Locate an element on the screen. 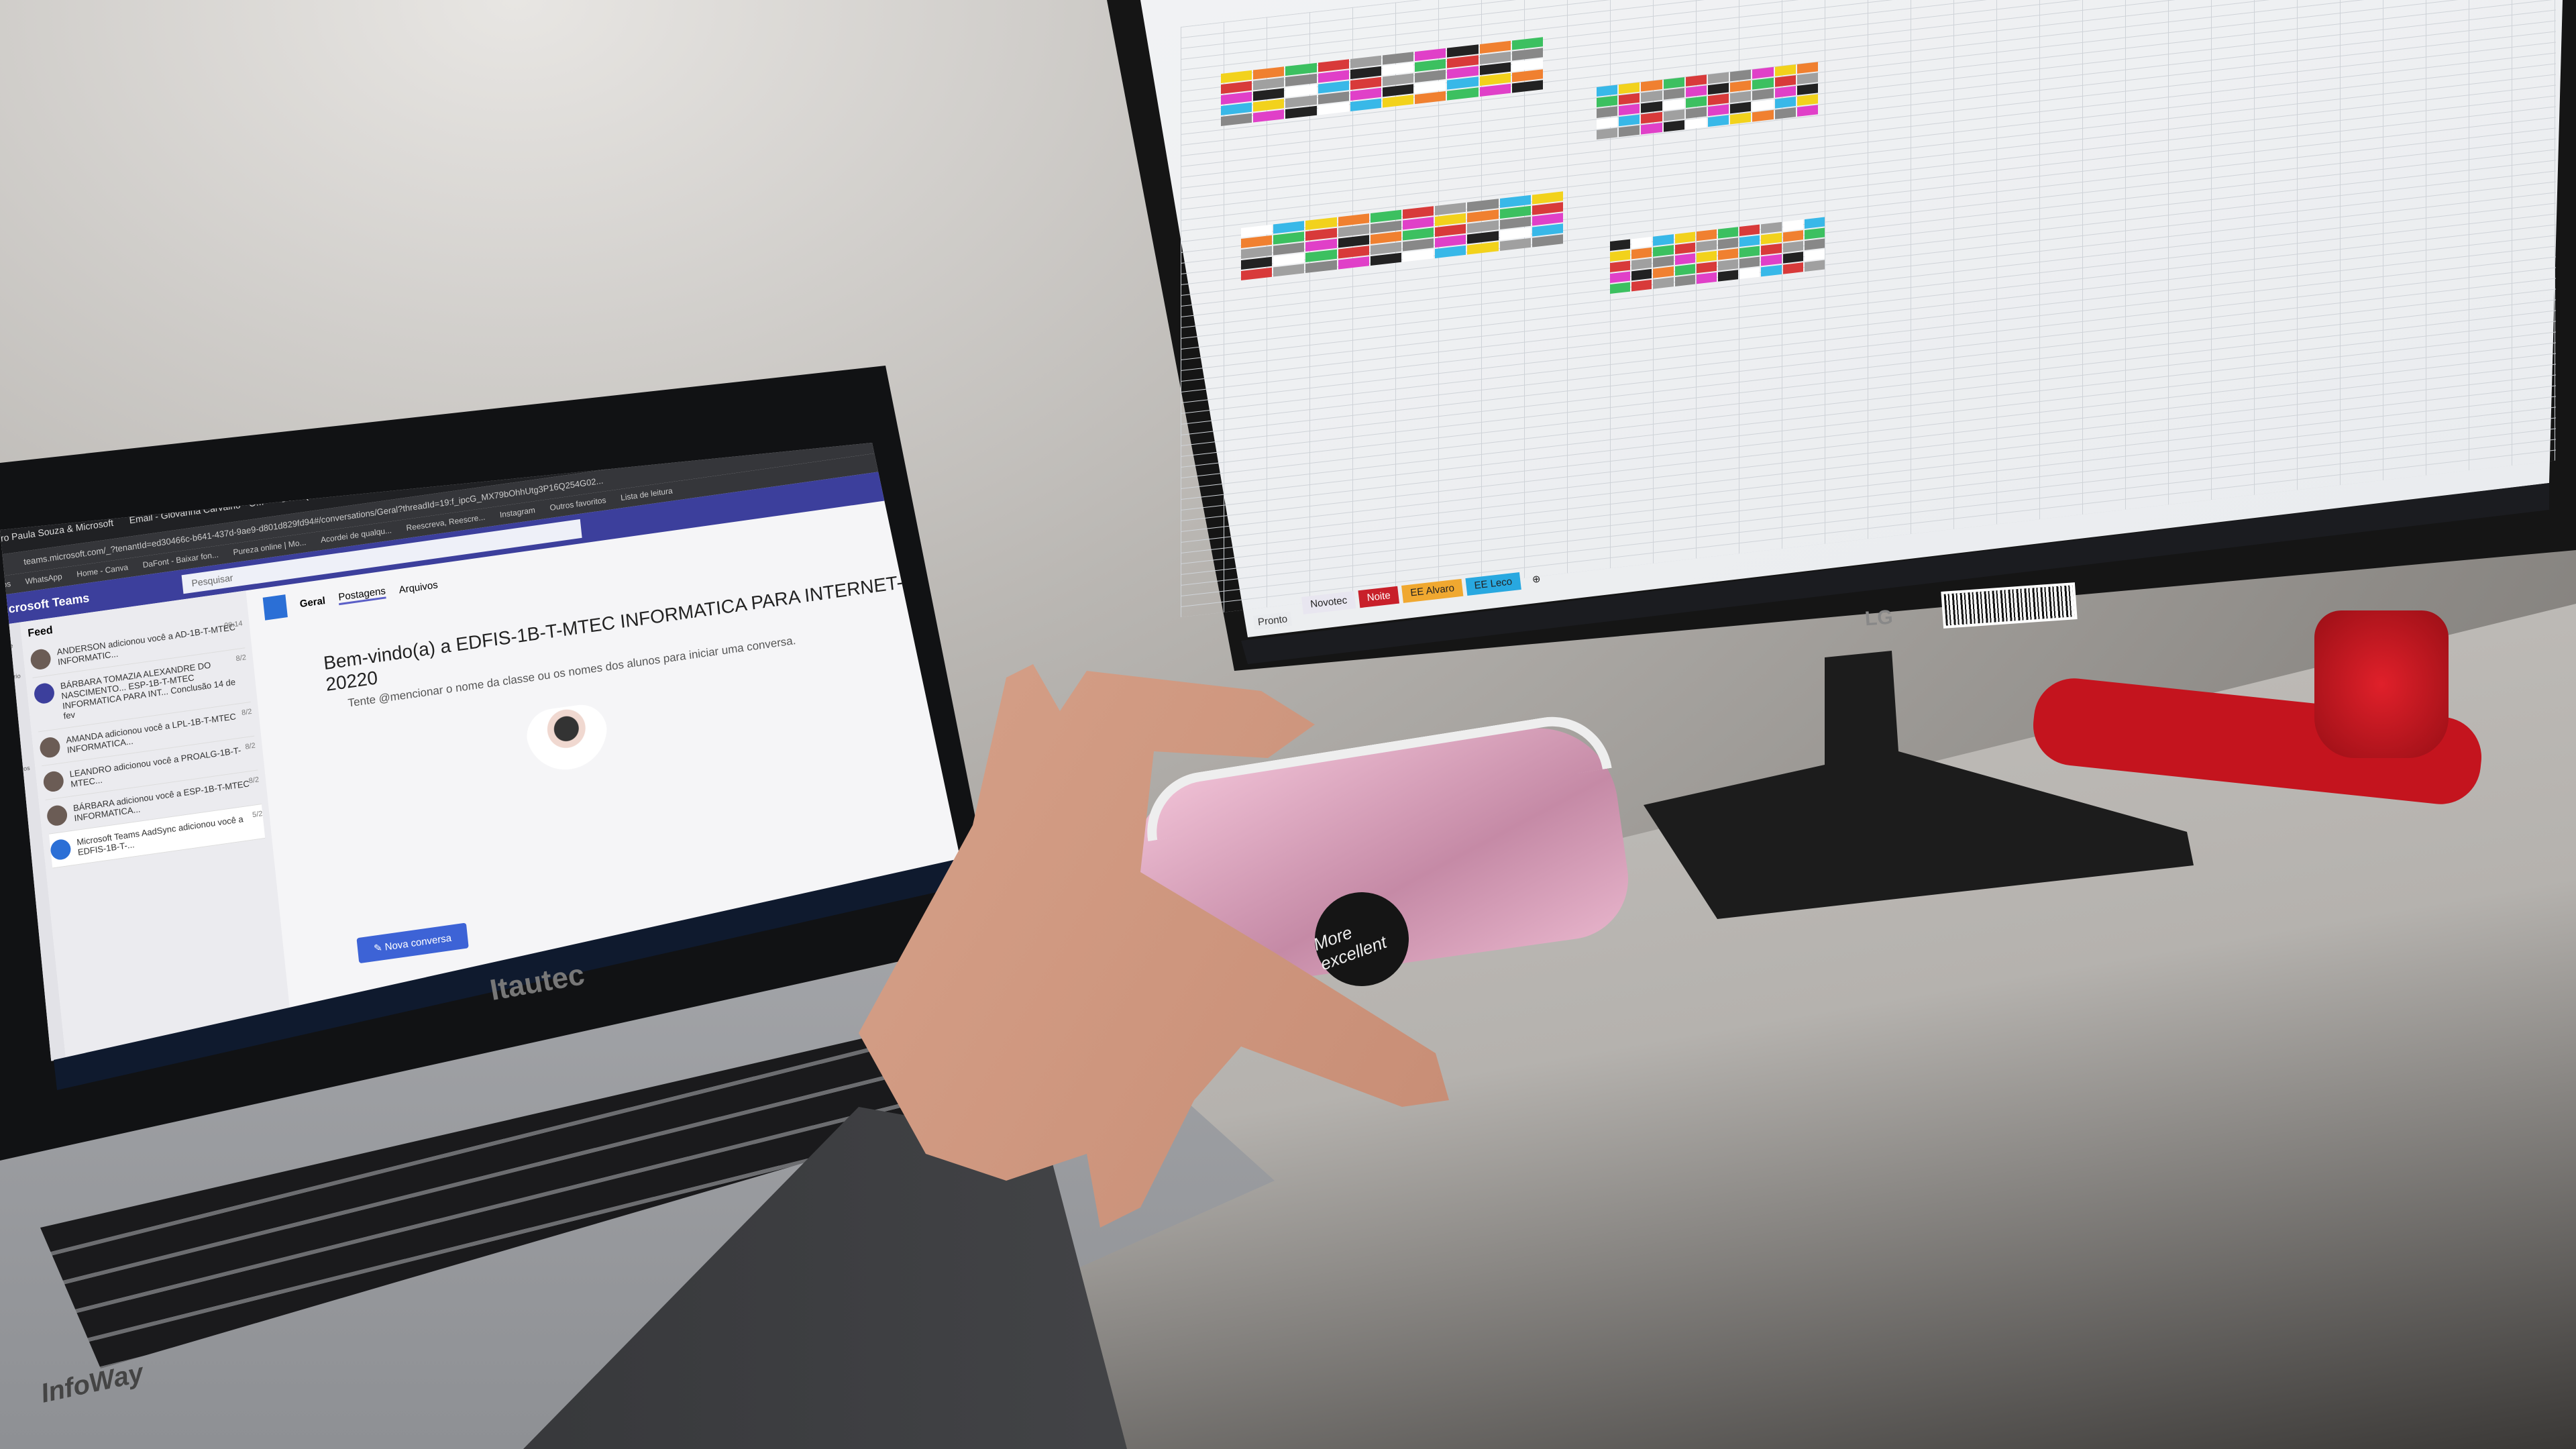  bookmark: Instagram is located at coordinates (517, 513).